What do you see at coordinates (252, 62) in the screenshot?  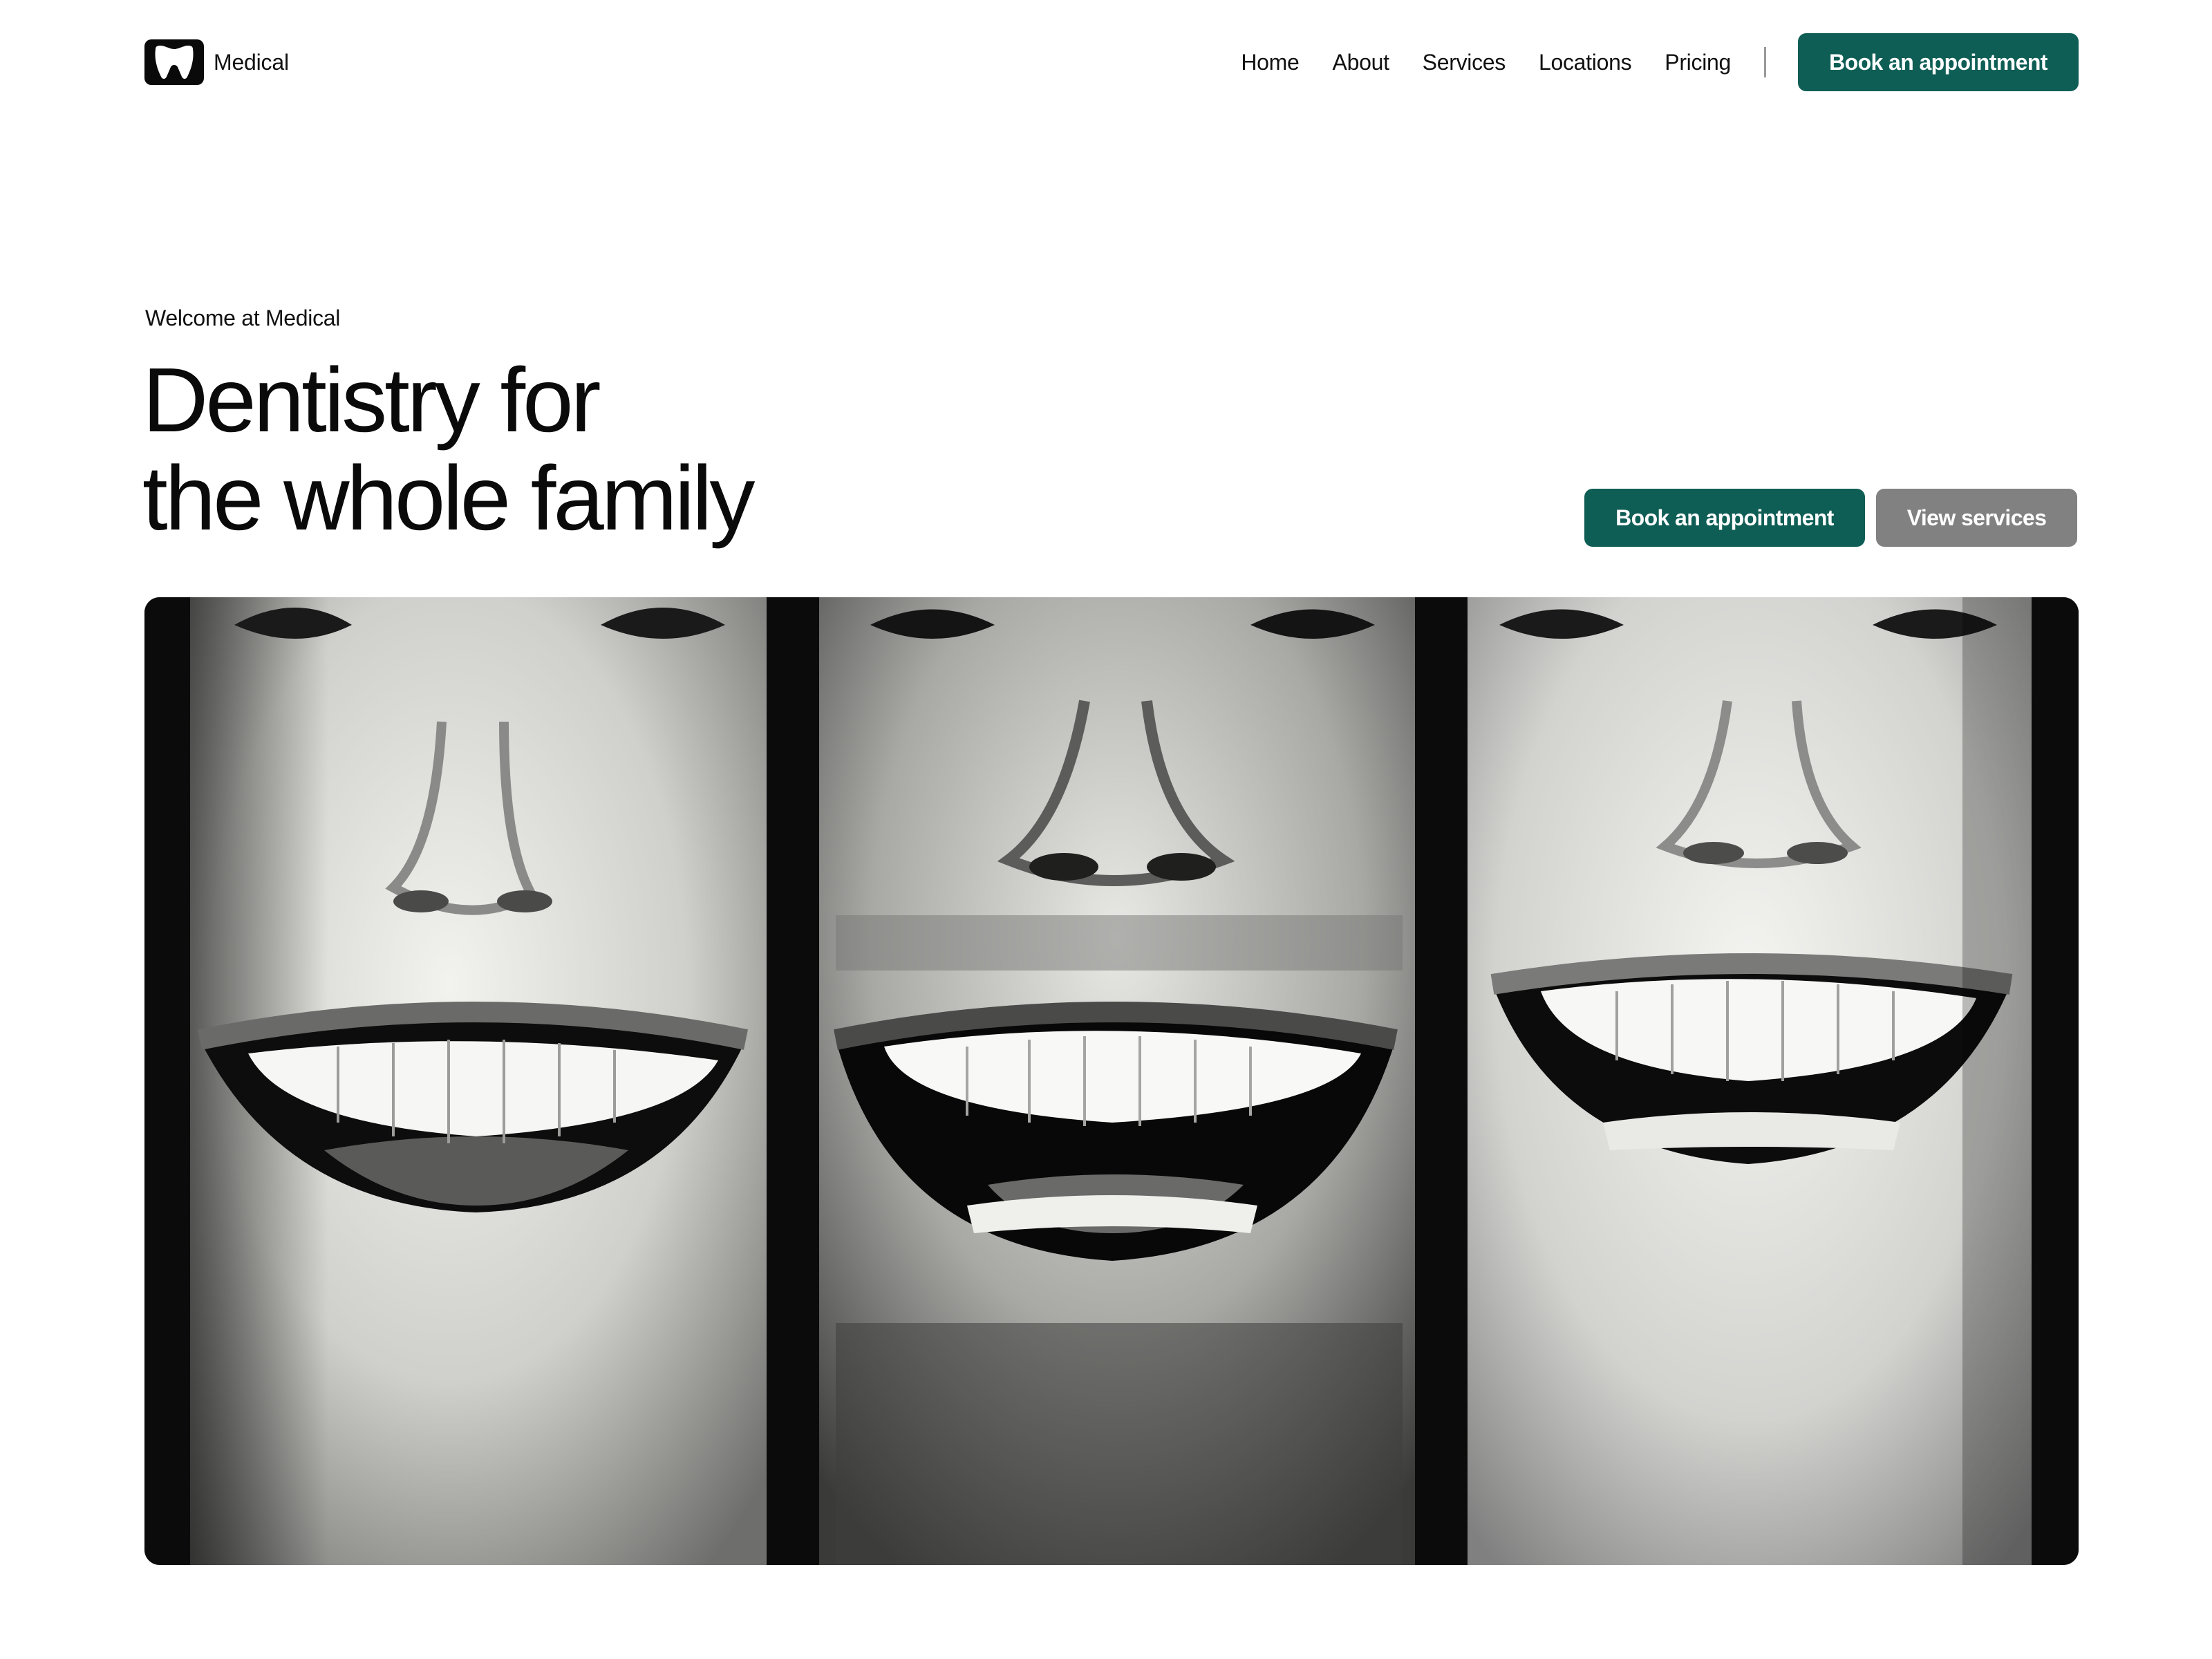 I see `brand-name: Medical` at bounding box center [252, 62].